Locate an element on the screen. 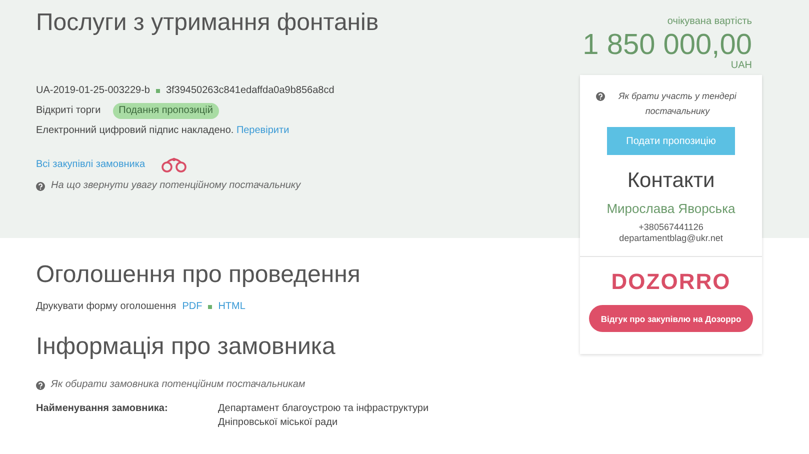 The width and height of the screenshot is (809, 454). status-badge: Подання пропозицій is located at coordinates (165, 111).